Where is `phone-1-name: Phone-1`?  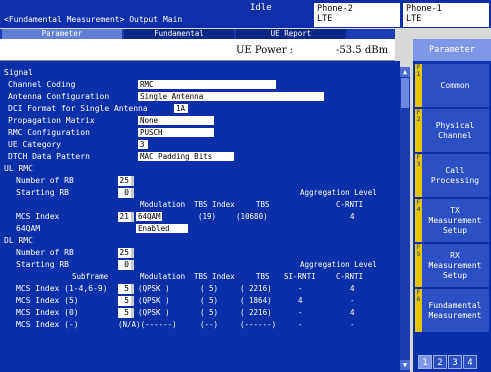
phone-1-name: Phone-1 is located at coordinates (424, 9).